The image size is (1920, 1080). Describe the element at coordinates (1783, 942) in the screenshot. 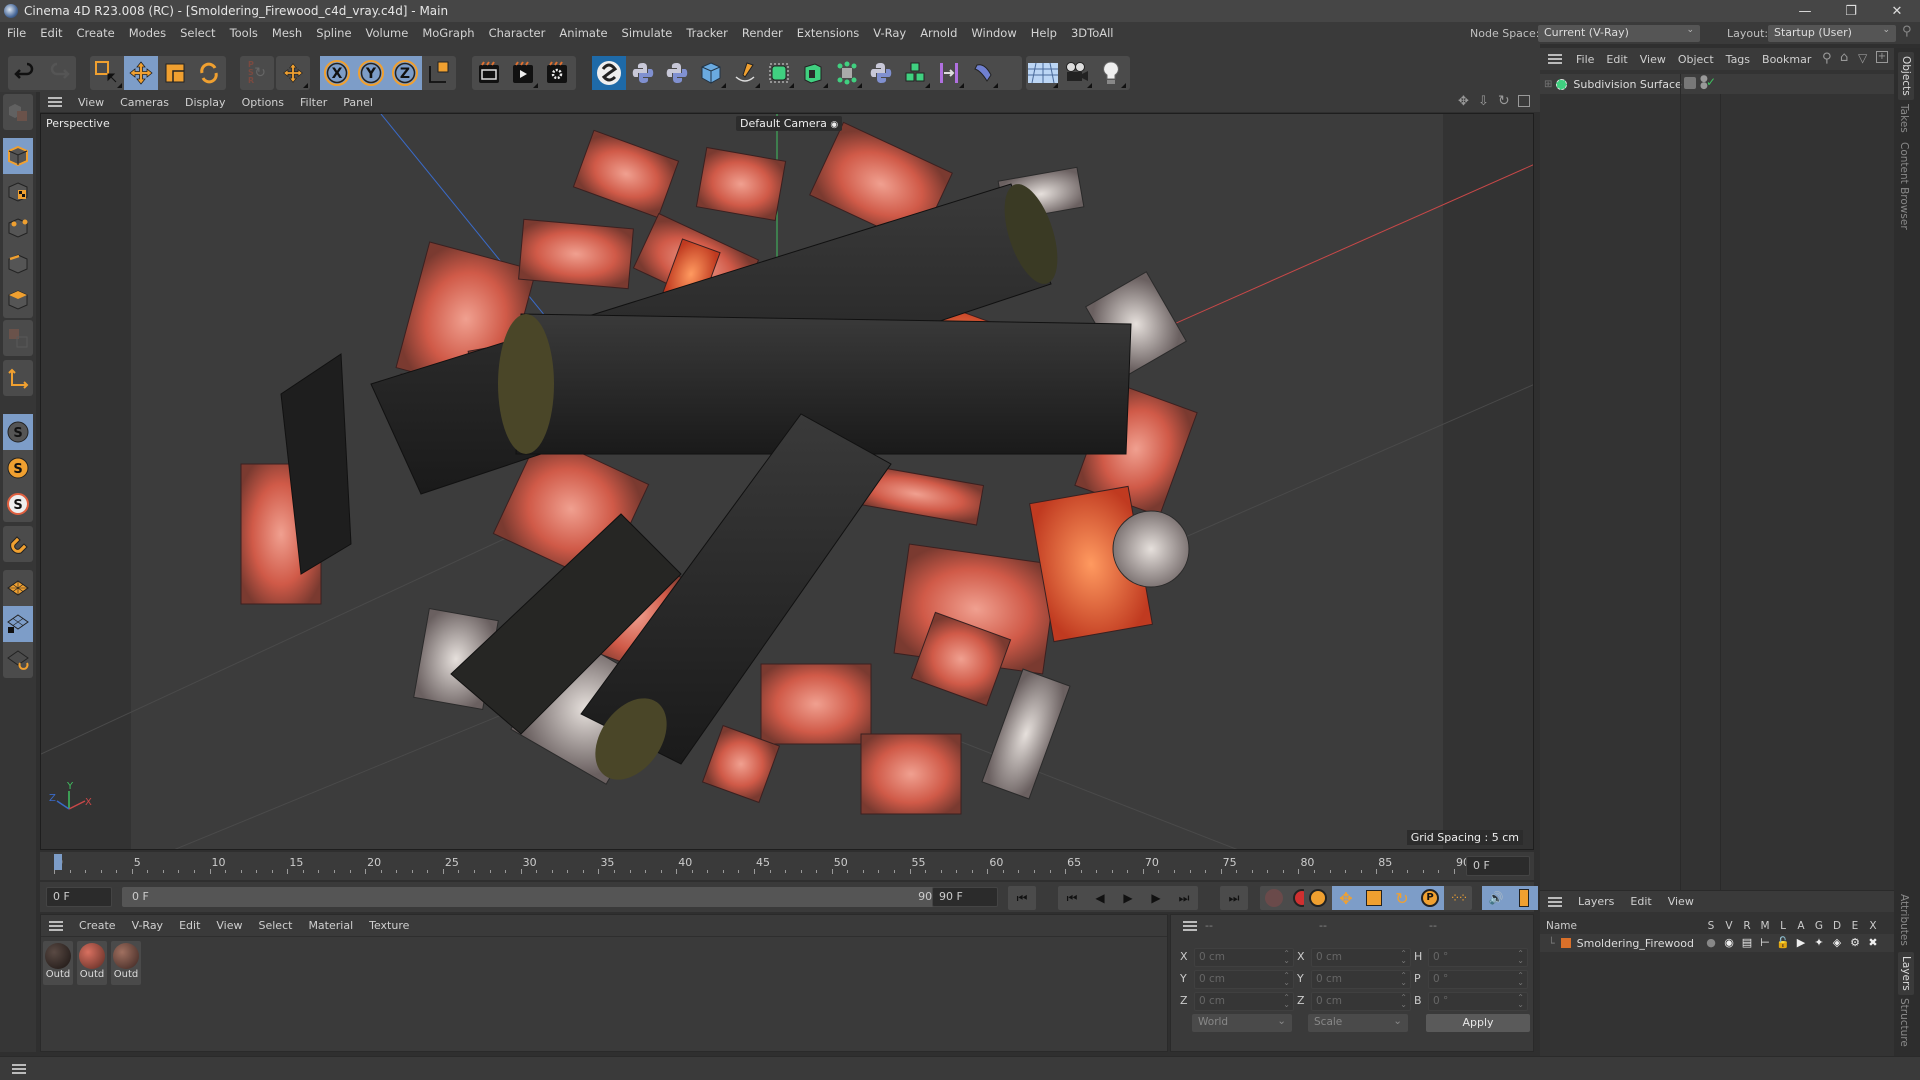

I see `lock-icon: 🔓` at that location.